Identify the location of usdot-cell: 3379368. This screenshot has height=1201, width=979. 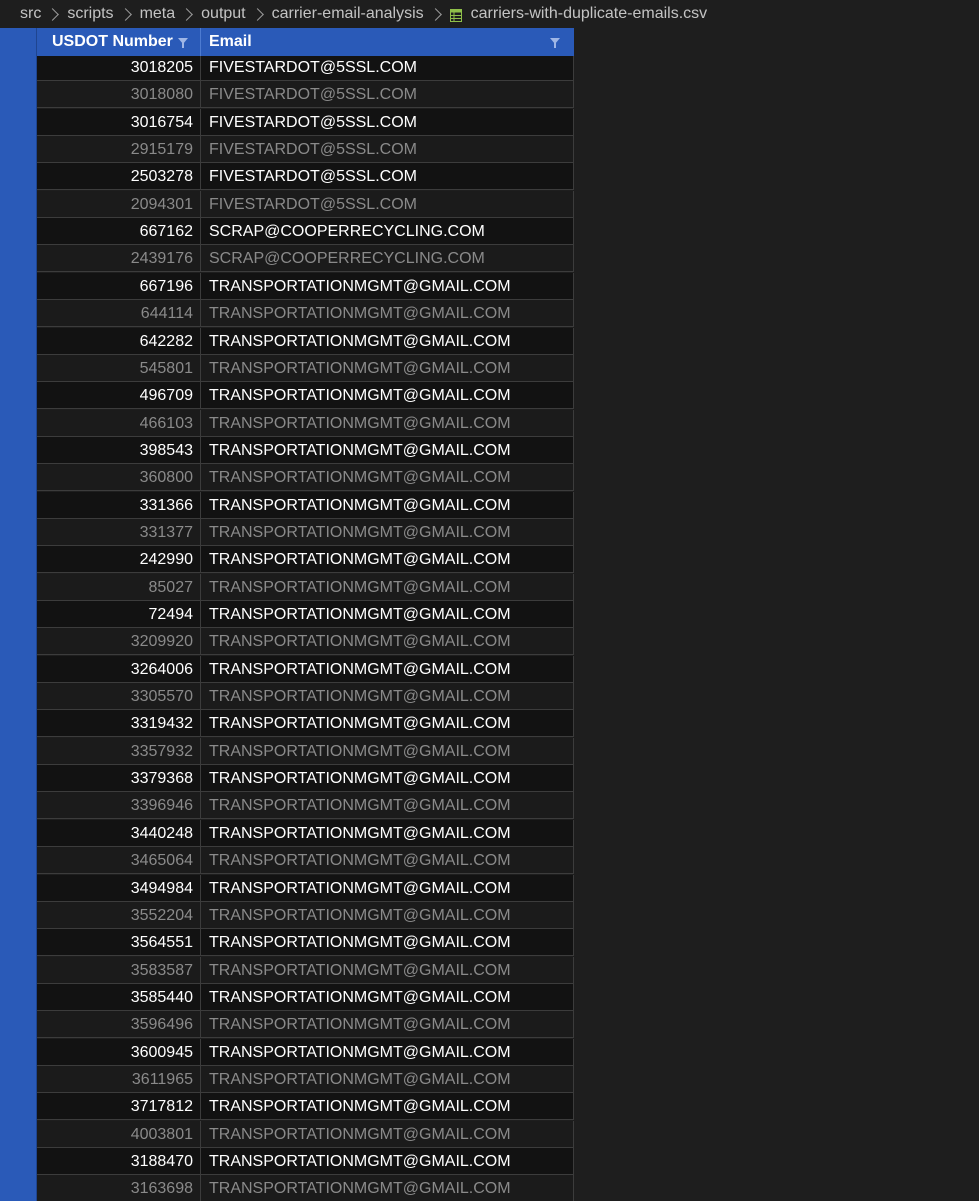
(119, 779).